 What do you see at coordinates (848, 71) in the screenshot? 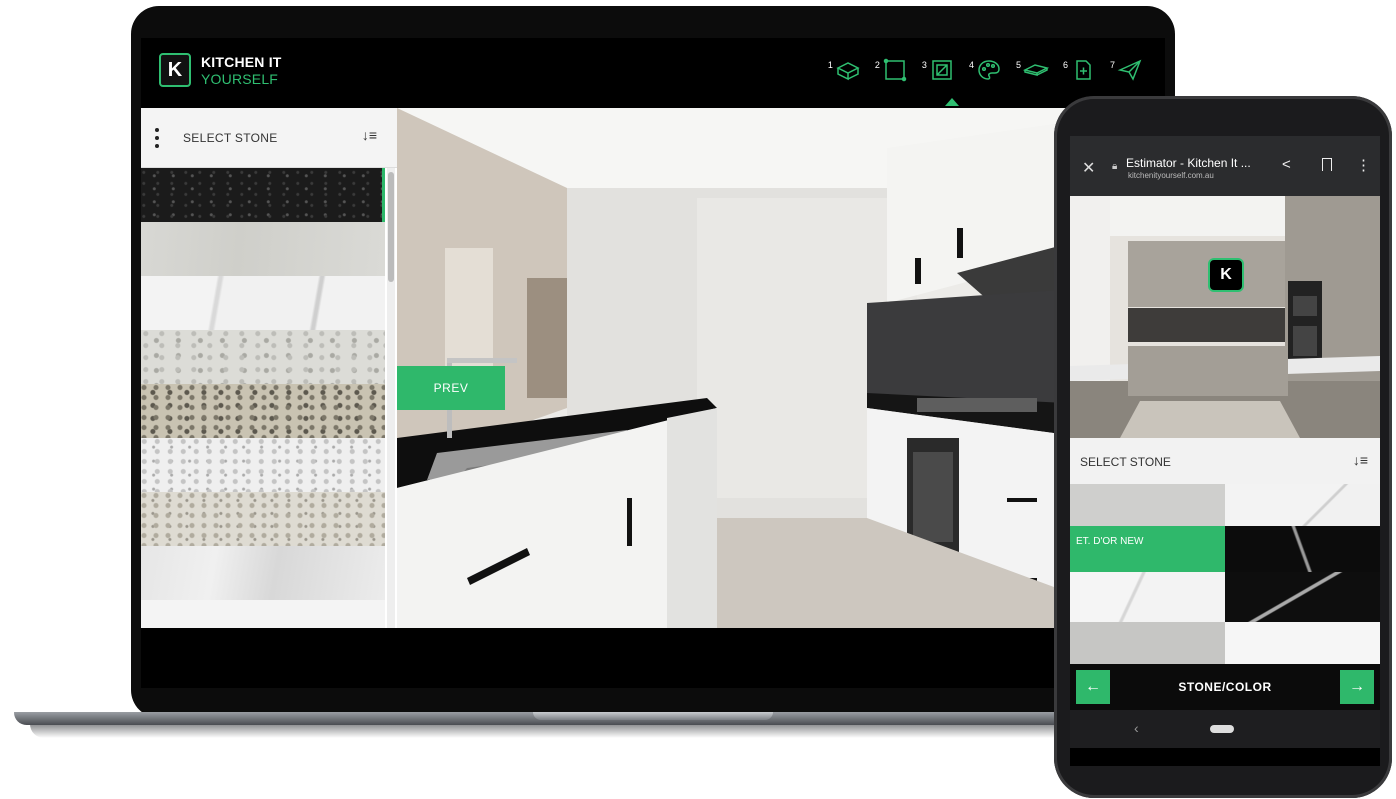
I see `cabinet-icon` at bounding box center [848, 71].